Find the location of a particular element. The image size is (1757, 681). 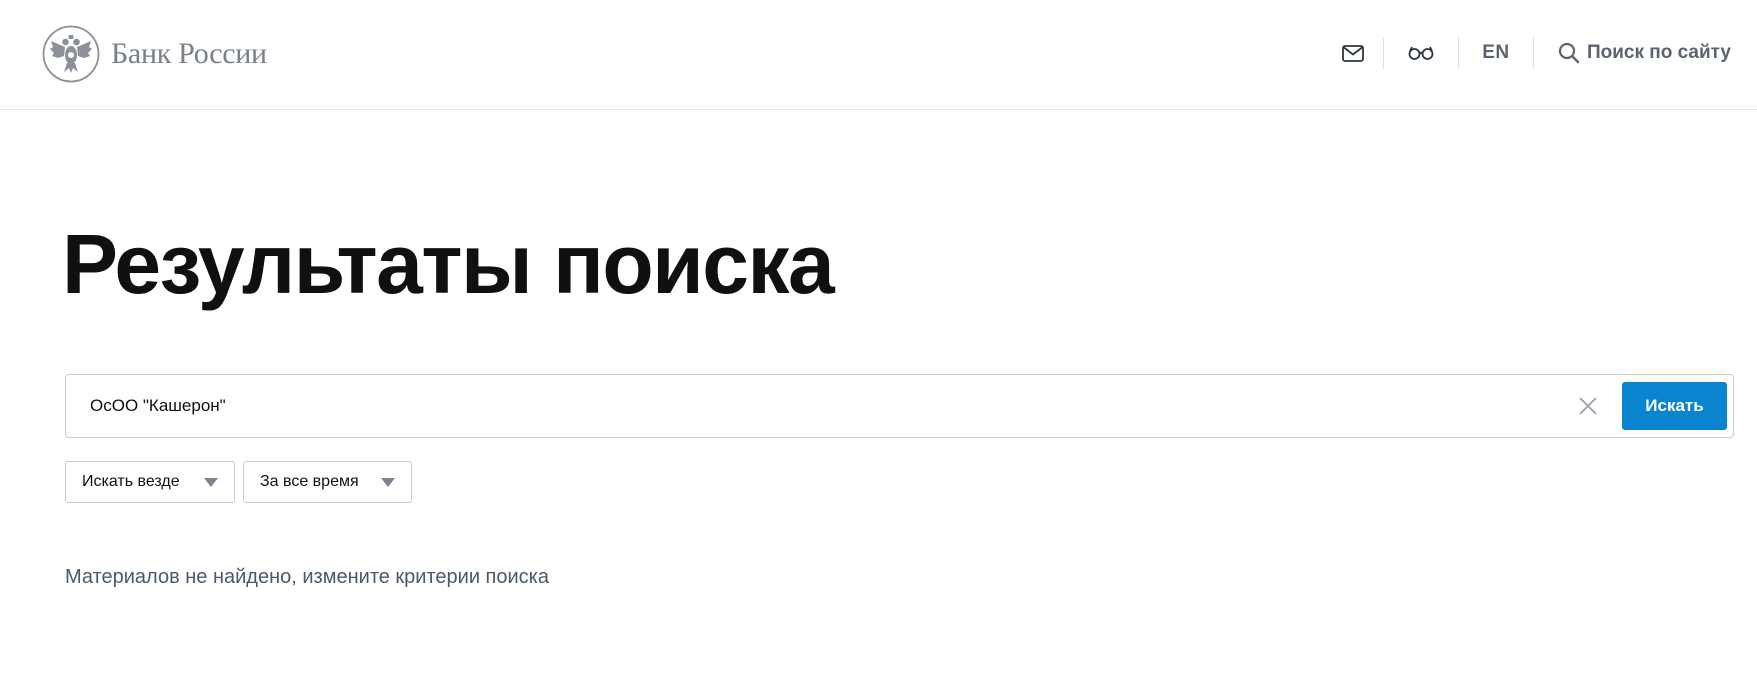

scope-filter-label: Искать везде is located at coordinates (131, 481).